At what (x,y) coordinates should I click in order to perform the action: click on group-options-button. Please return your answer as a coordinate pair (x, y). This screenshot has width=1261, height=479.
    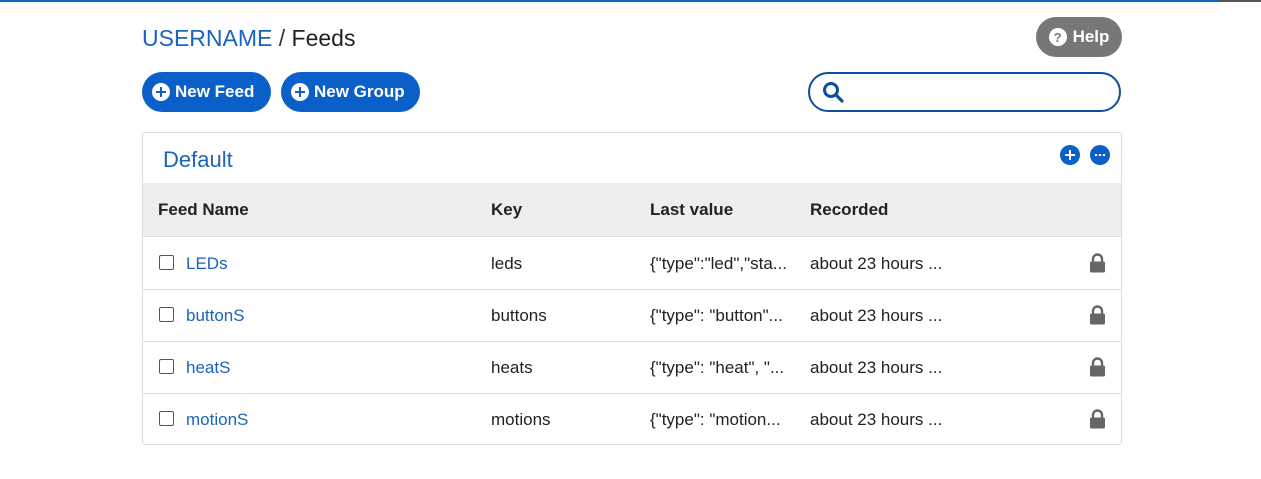
    Looking at the image, I should click on (1100, 155).